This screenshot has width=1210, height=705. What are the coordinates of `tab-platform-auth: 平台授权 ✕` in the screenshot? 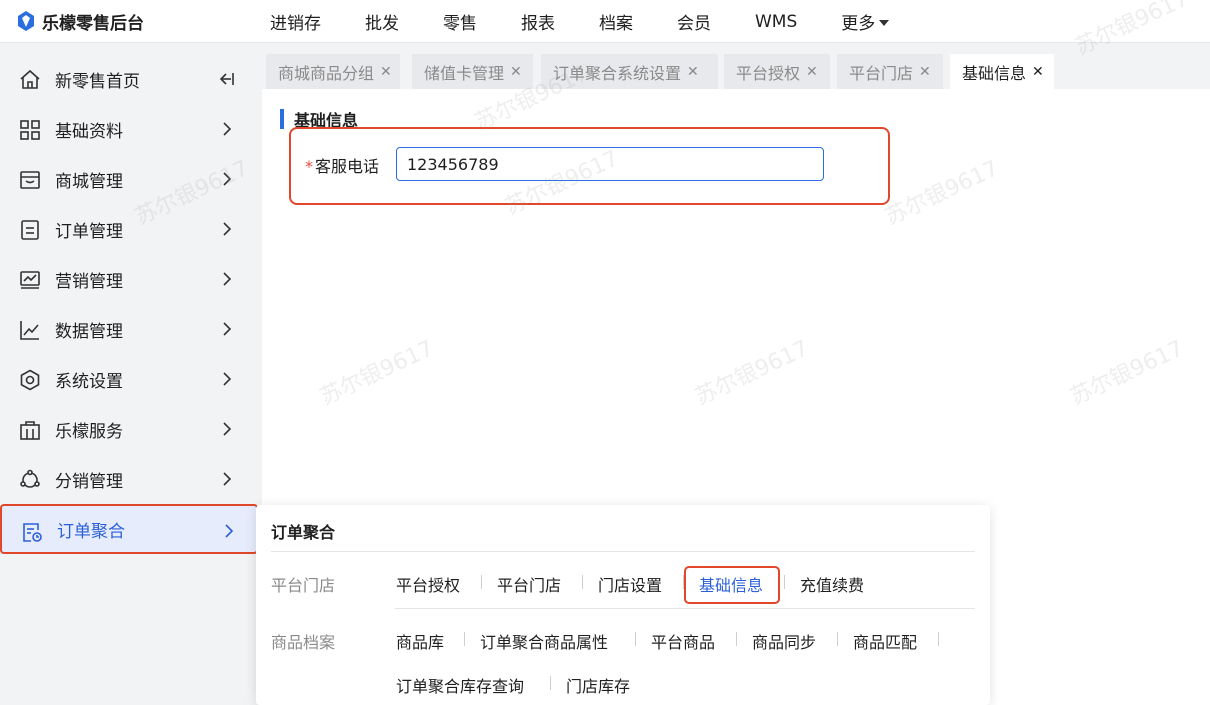 It's located at (777, 71).